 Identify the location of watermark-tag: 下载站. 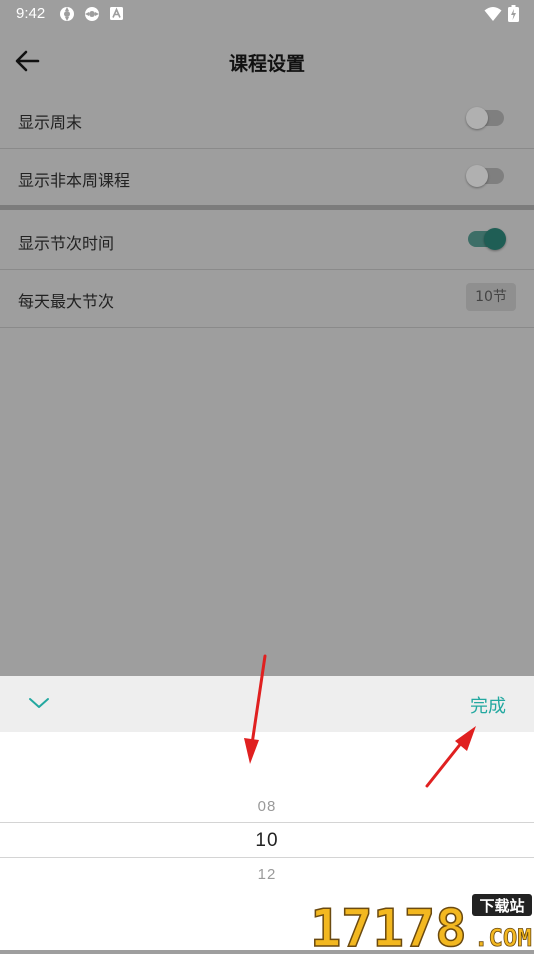
(501, 906).